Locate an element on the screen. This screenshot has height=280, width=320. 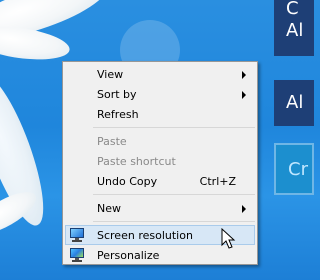
menu-item-label: Paste is located at coordinates (112, 141).